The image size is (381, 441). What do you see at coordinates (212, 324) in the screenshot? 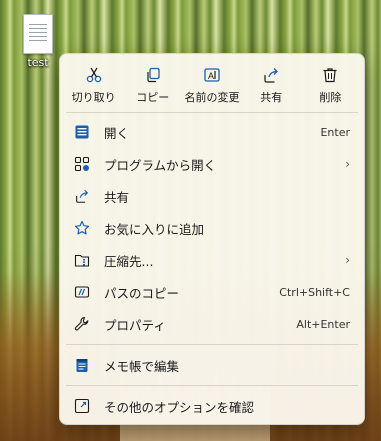
I see `menu-item-properties: プロパティ Alt+Enter` at bounding box center [212, 324].